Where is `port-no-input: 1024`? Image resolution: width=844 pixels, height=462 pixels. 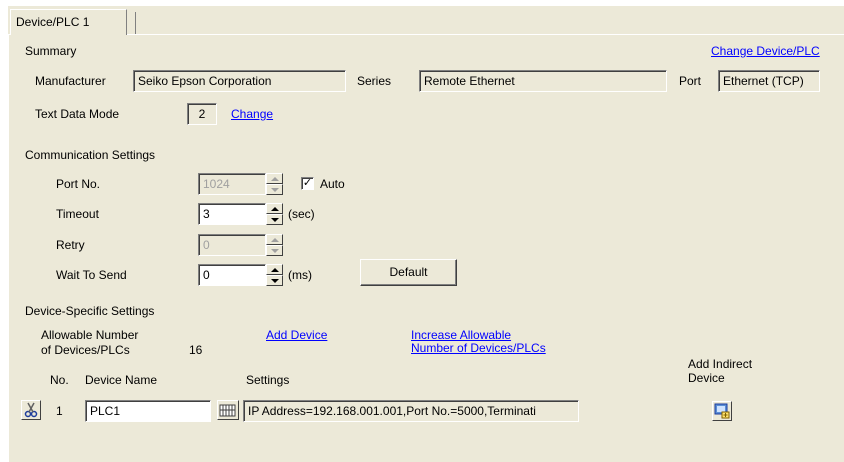 port-no-input: 1024 is located at coordinates (232, 184).